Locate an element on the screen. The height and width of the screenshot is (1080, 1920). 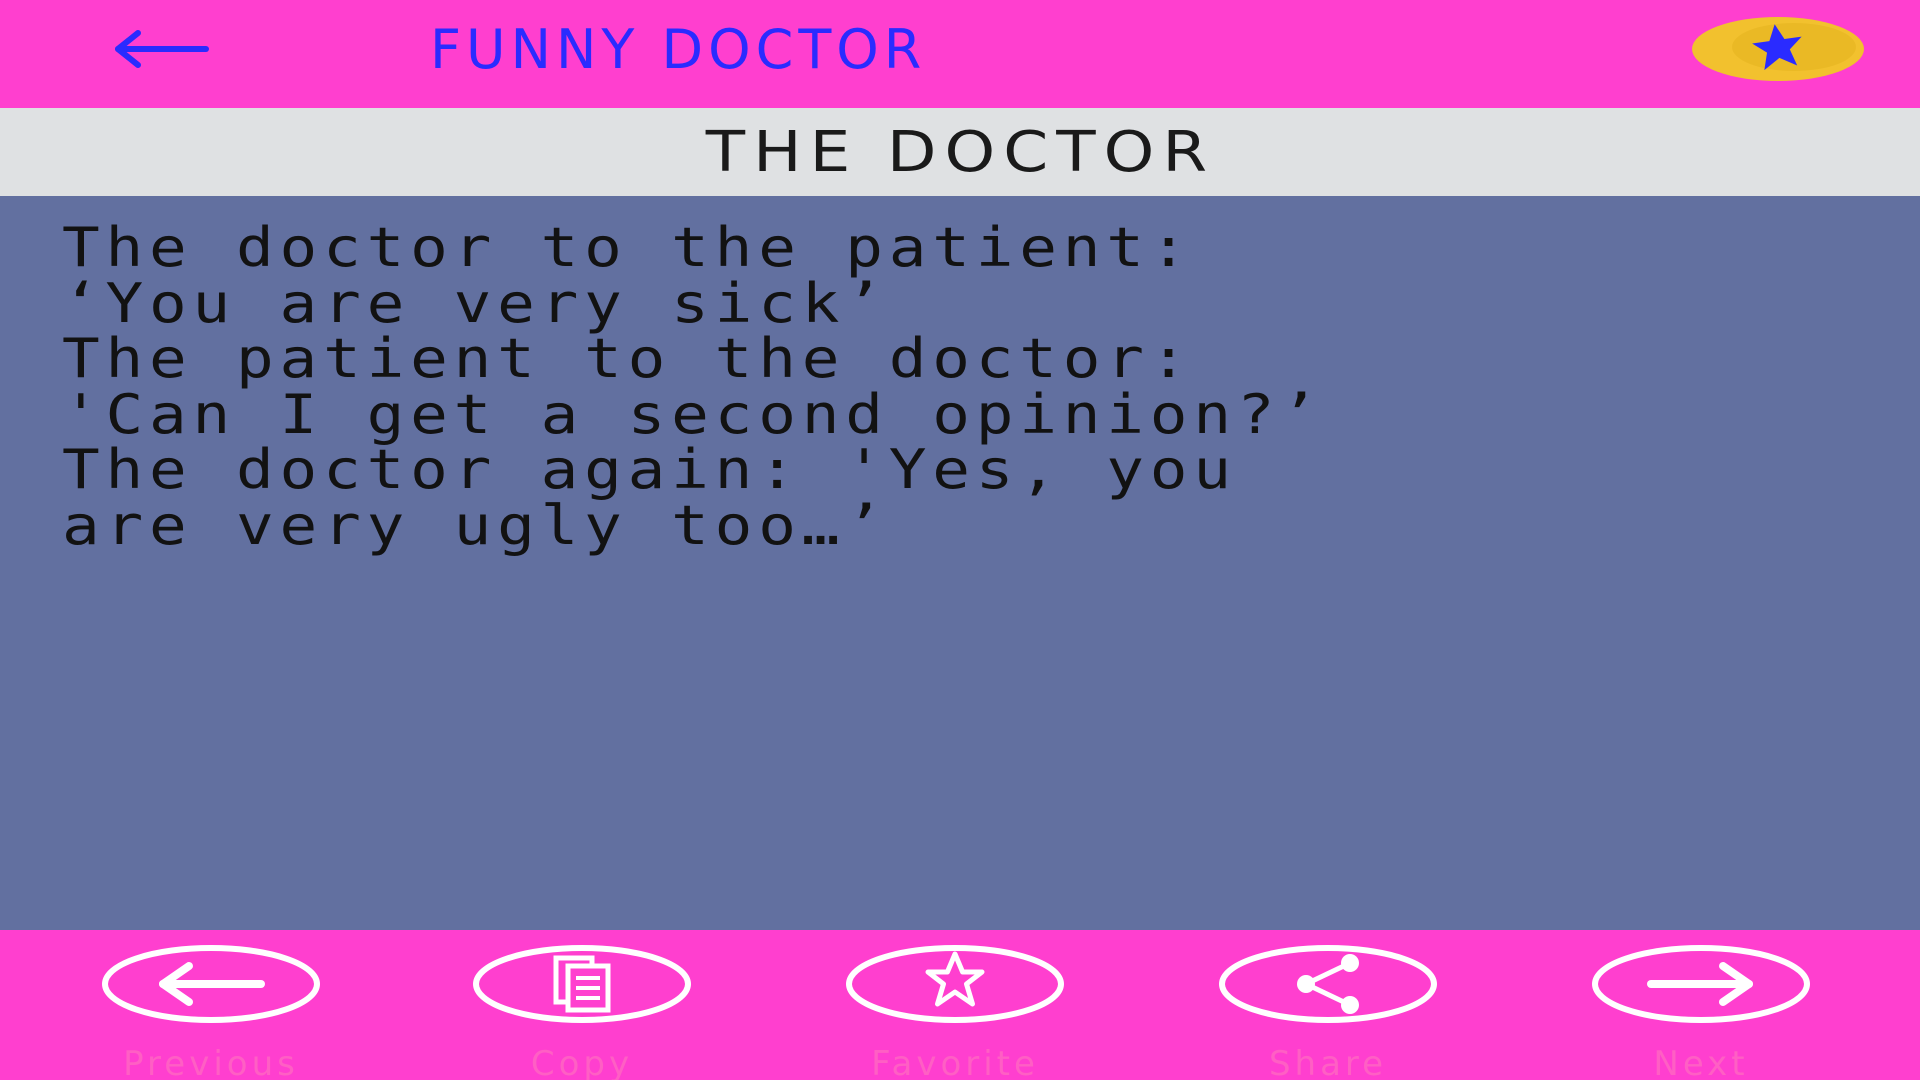
back-button is located at coordinates (160, 49).